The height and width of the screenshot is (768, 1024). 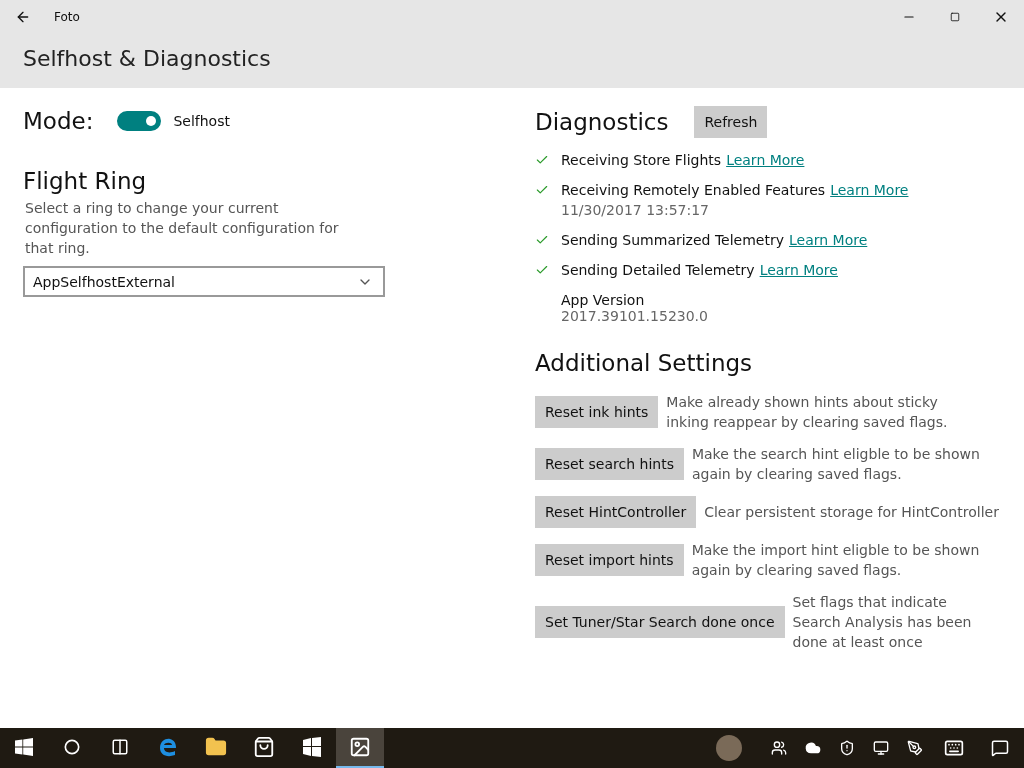 What do you see at coordinates (58, 121) in the screenshot?
I see `mode-label: Mode:` at bounding box center [58, 121].